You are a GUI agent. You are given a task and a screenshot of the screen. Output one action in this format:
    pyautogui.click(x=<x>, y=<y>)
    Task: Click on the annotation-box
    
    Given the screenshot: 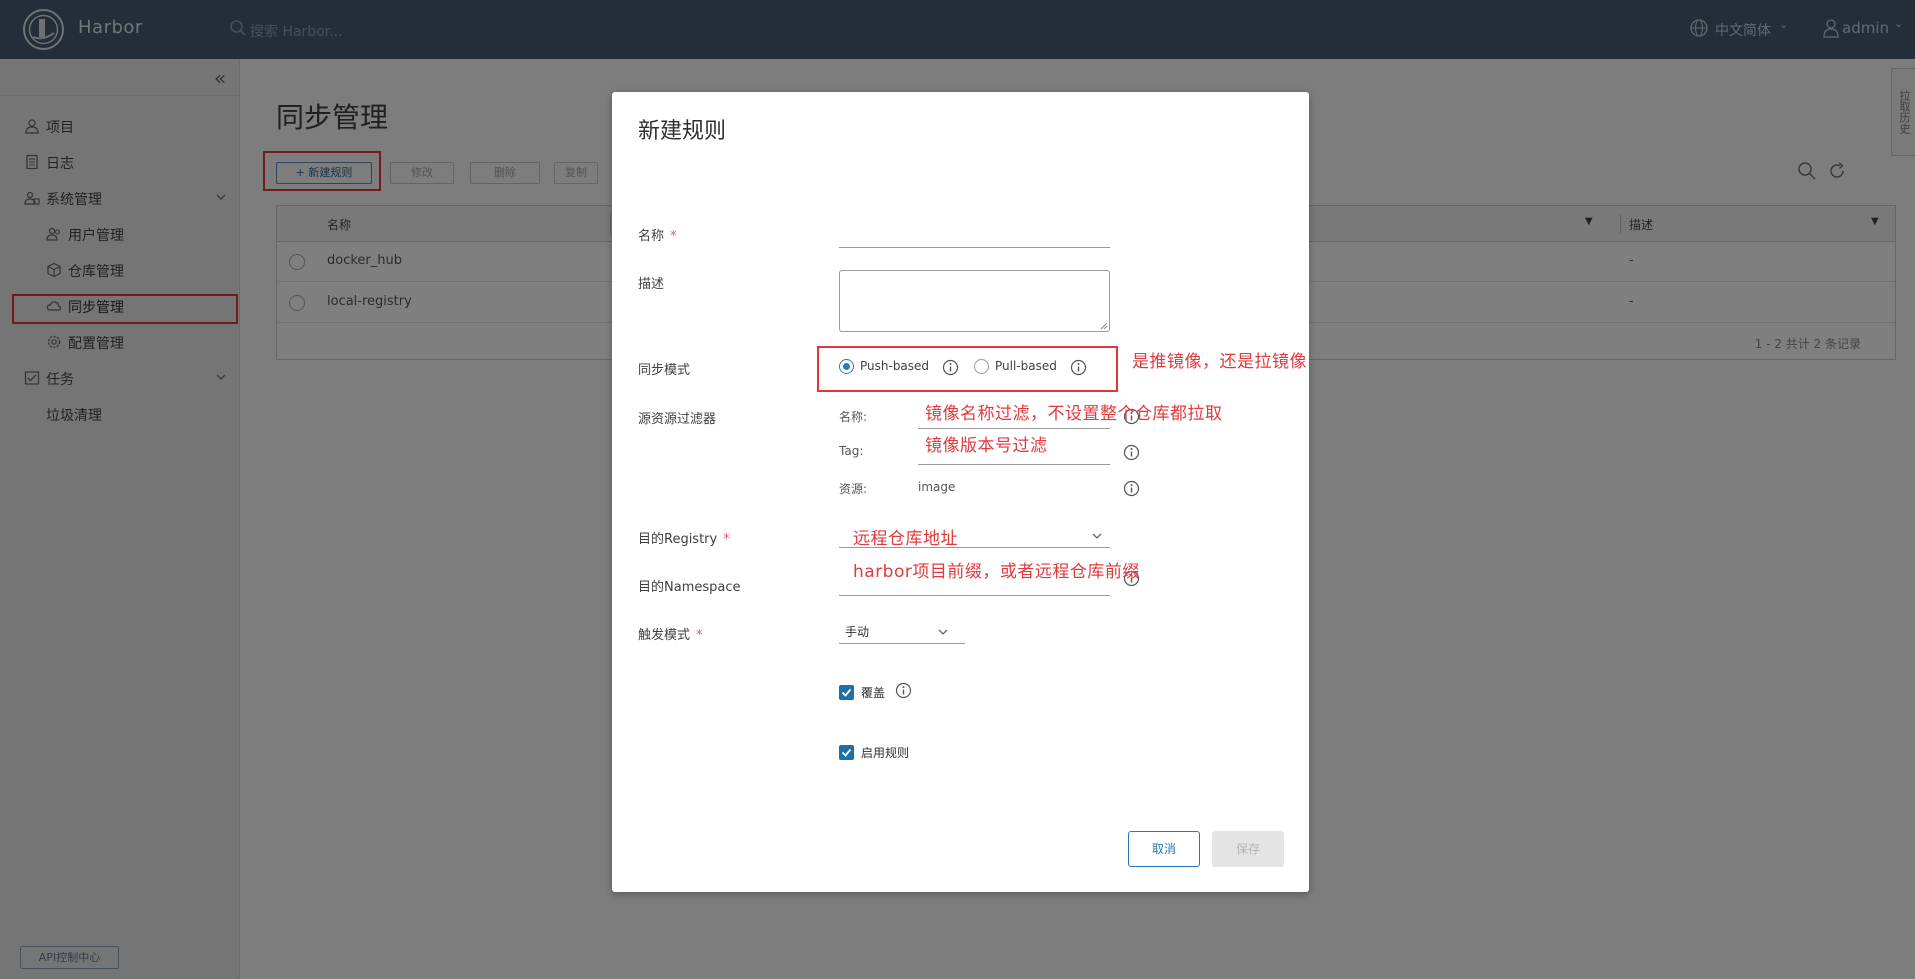 What is the action you would take?
    pyautogui.click(x=967, y=369)
    